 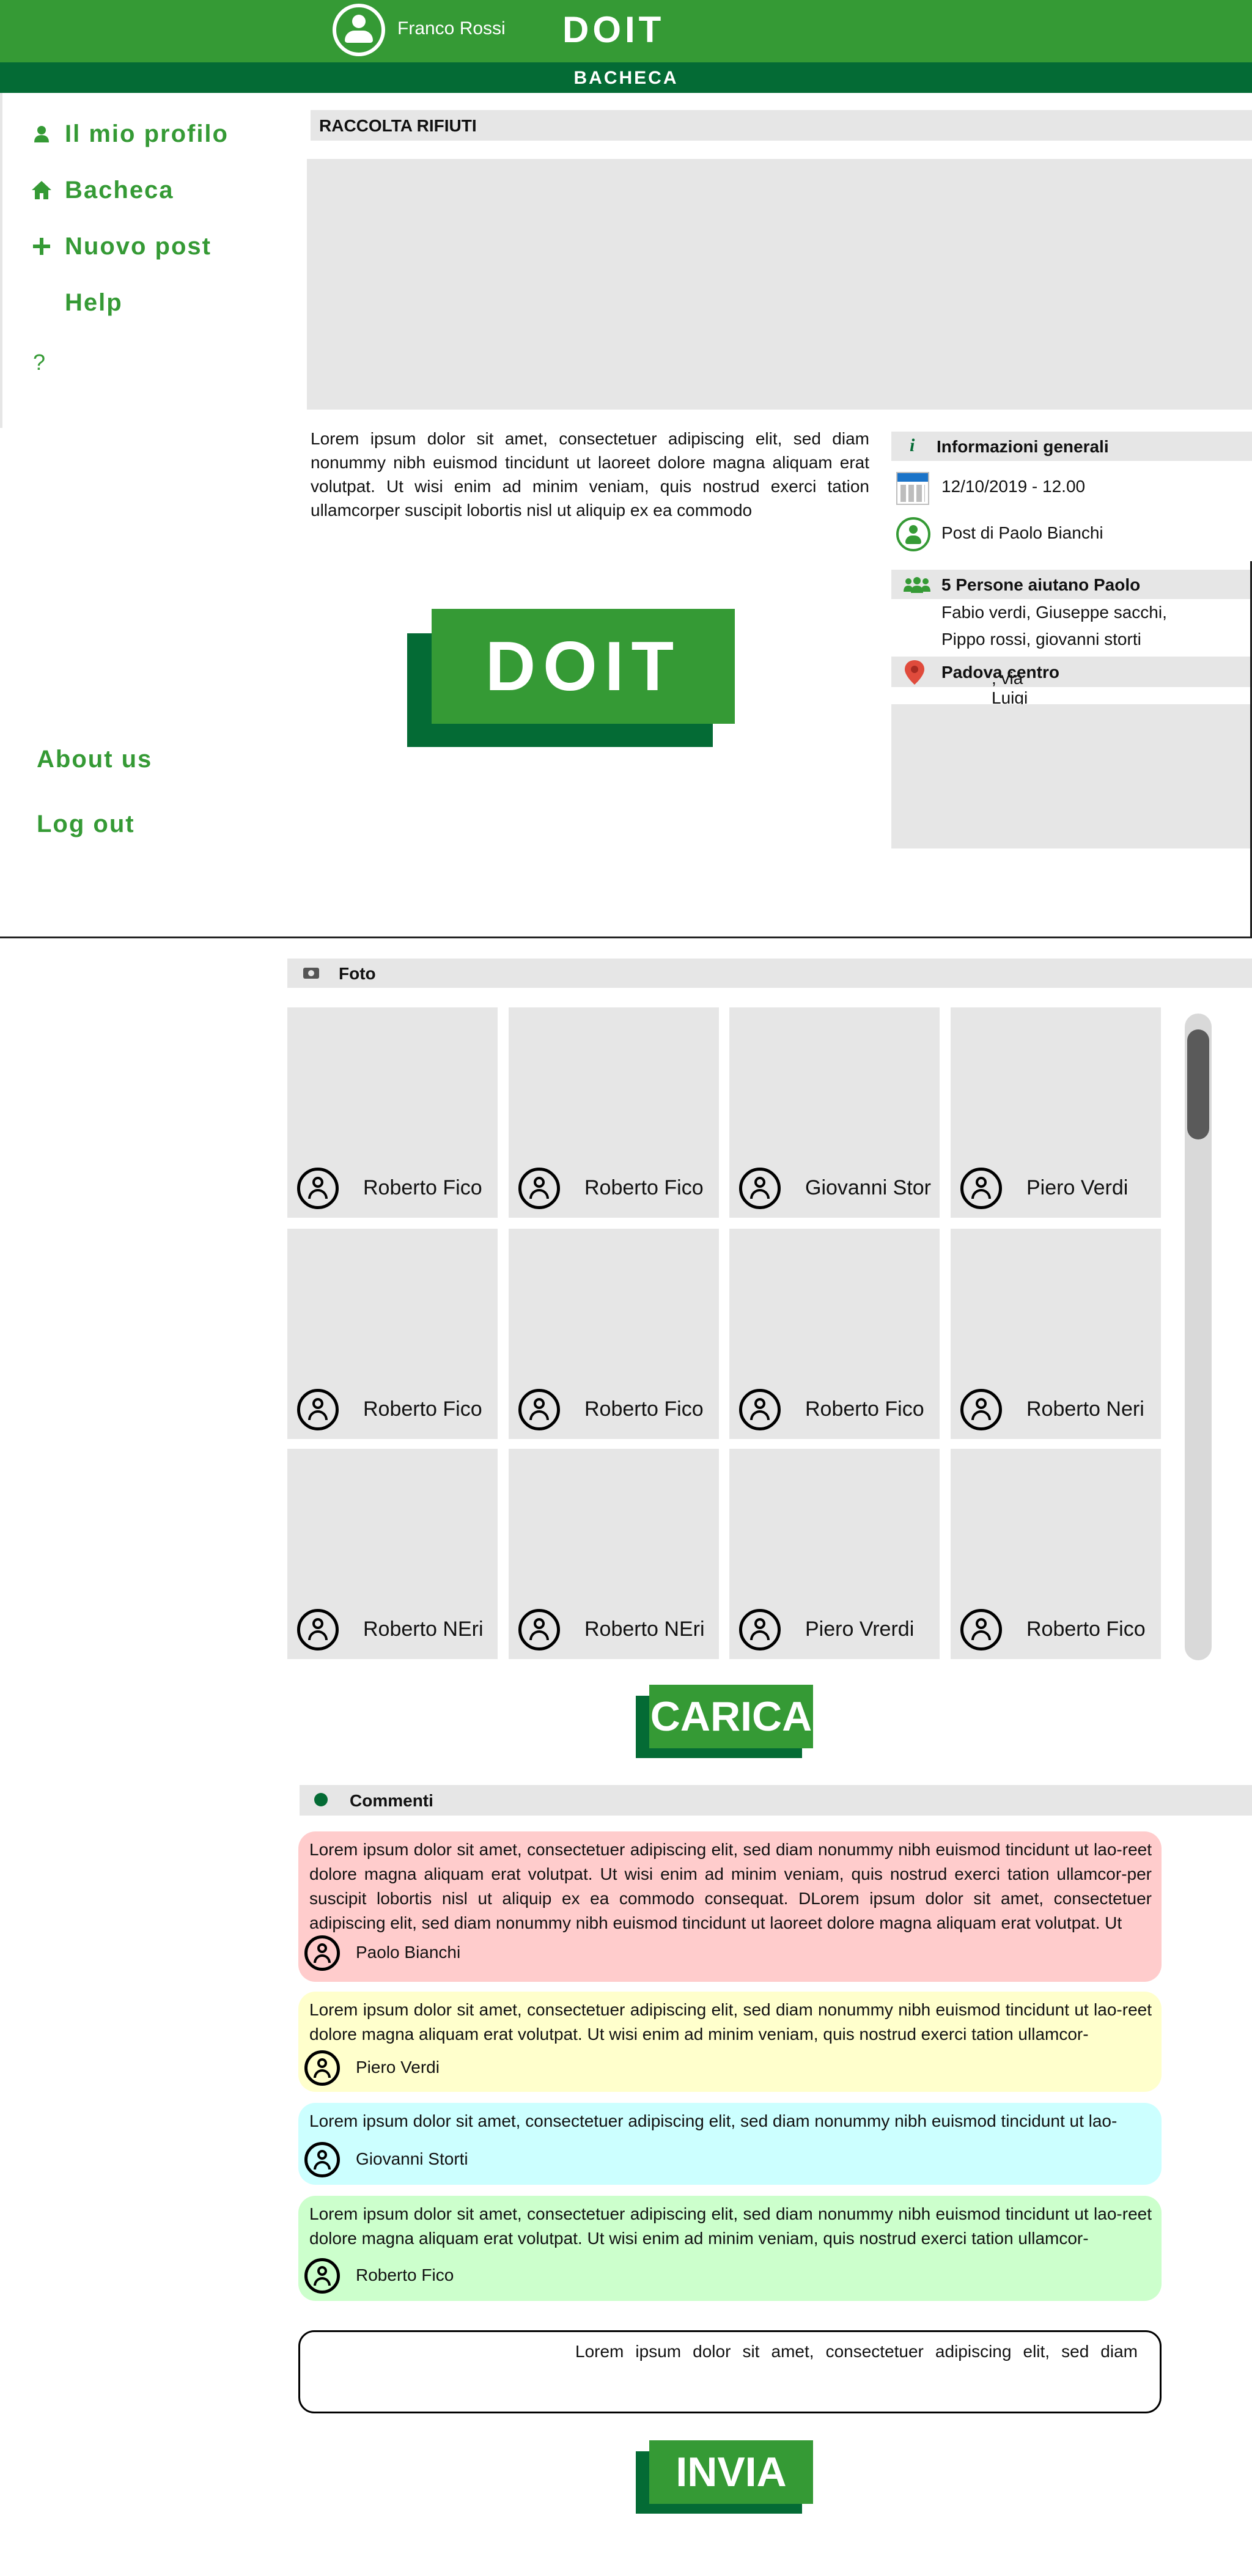 What do you see at coordinates (451, 29) in the screenshot?
I see `user-name: Franco Rossi` at bounding box center [451, 29].